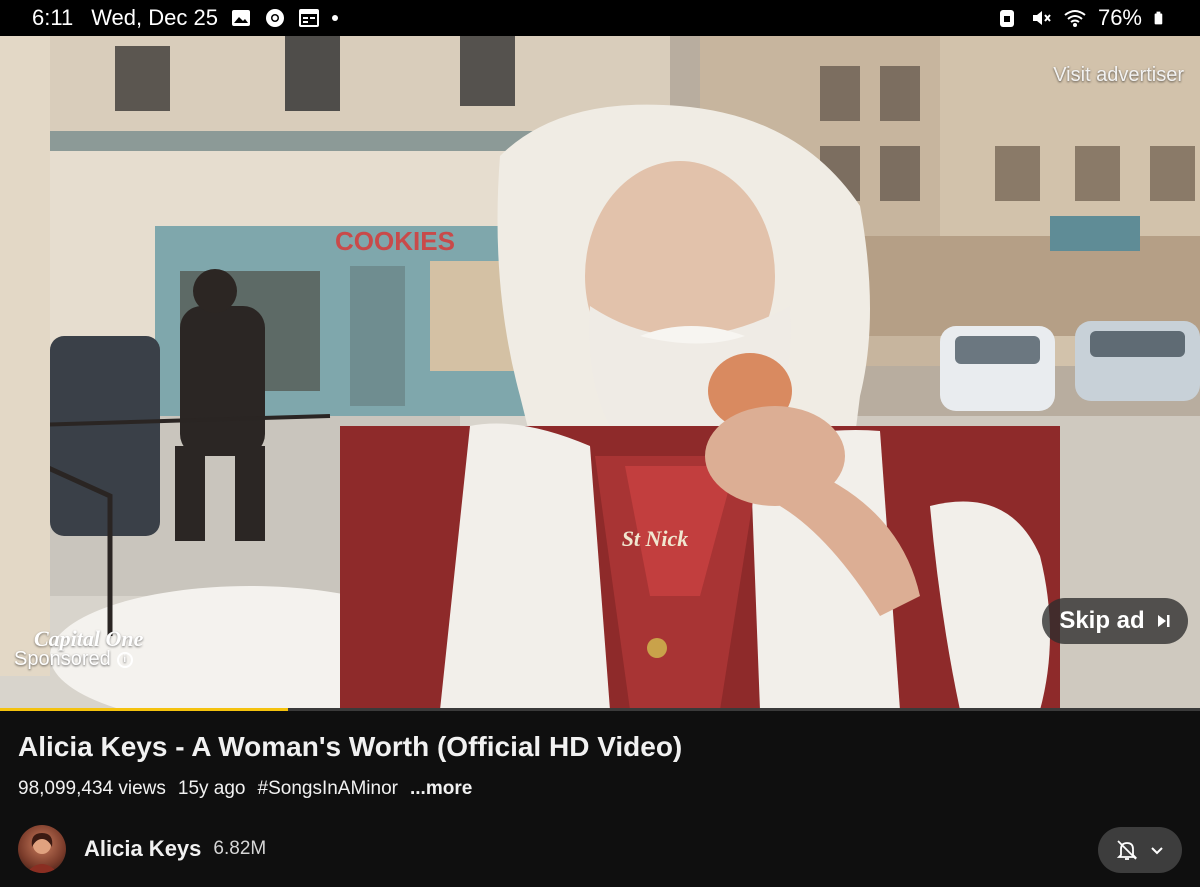 The width and height of the screenshot is (1200, 887). I want to click on channel-avatar, so click(42, 849).